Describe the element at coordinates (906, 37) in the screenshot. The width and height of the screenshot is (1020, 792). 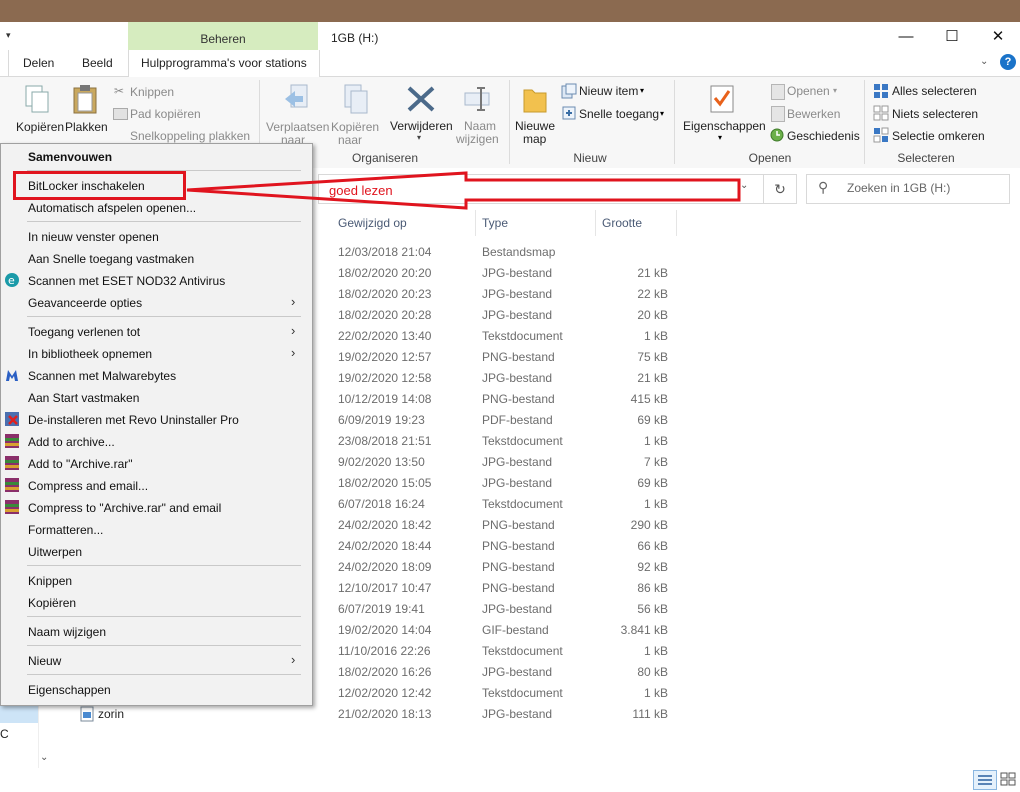
I see `minimize-button: —` at that location.